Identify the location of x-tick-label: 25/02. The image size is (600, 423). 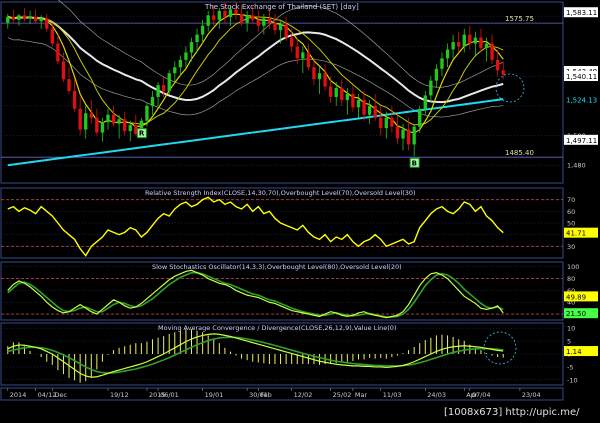
(342, 395).